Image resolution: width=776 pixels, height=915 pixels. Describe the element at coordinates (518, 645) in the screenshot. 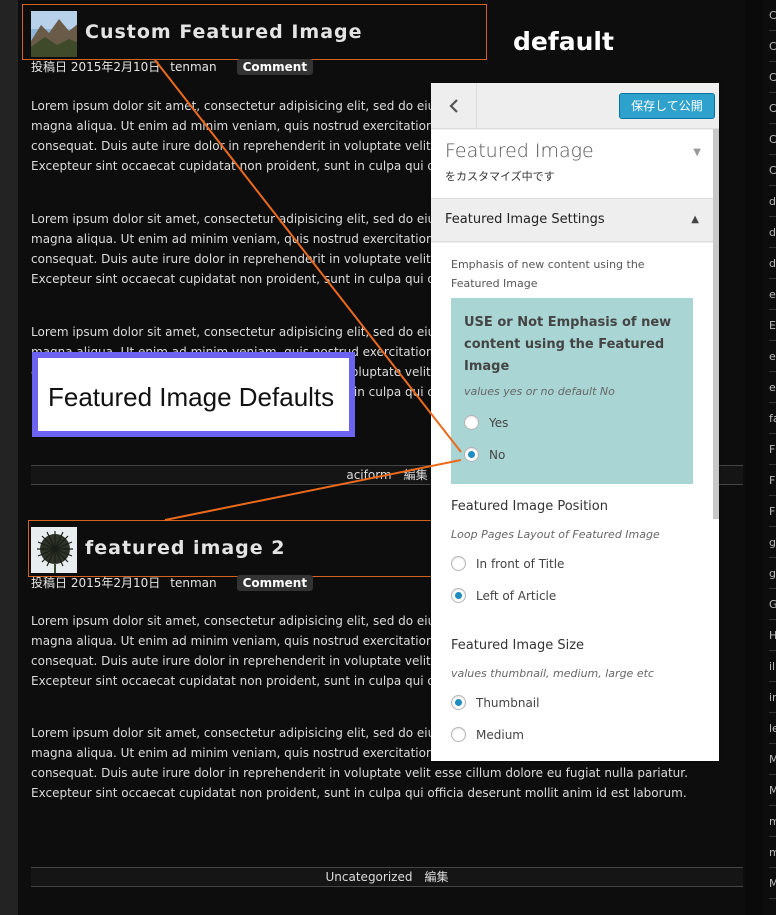

I see `size-title: Featured Image Size` at that location.